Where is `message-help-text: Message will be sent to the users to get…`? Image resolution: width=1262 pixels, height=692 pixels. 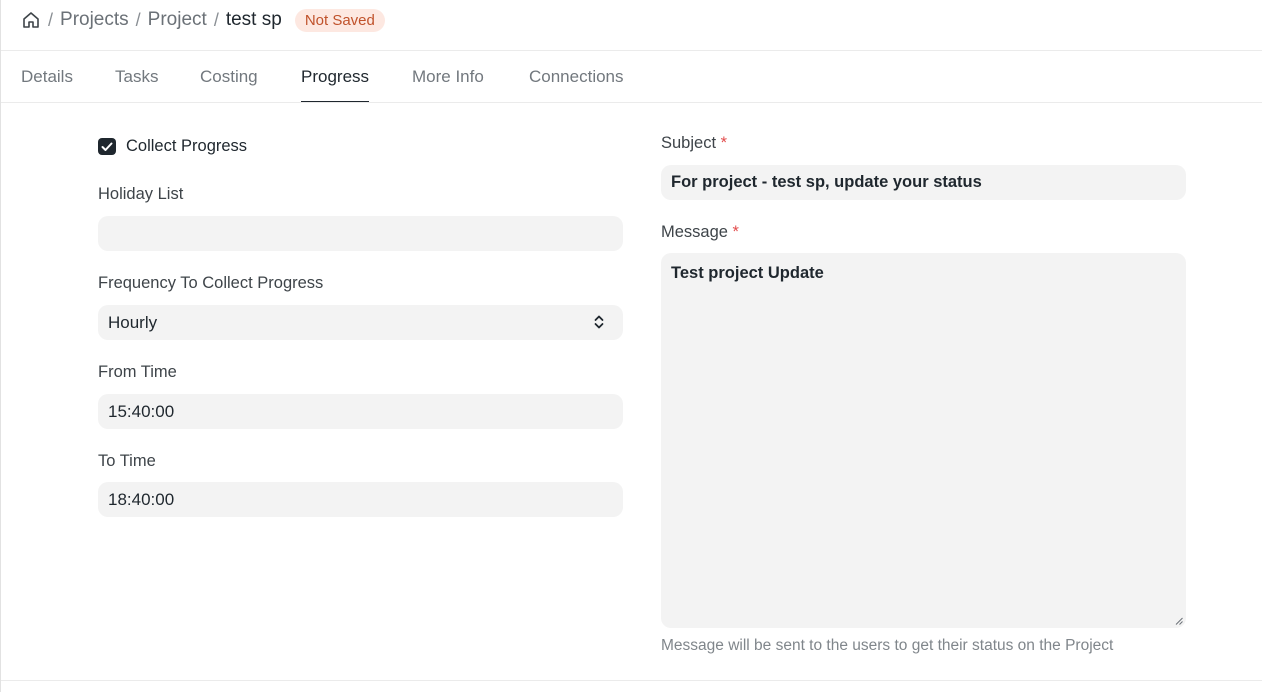
message-help-text: Message will be sent to the users to get… is located at coordinates (887, 645).